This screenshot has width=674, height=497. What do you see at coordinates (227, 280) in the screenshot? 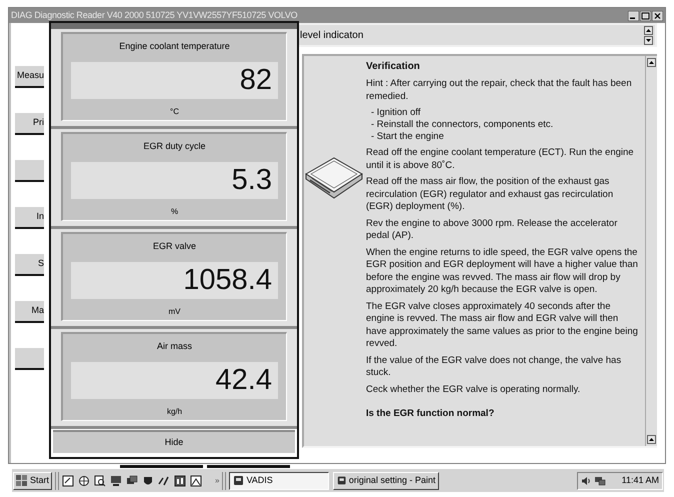
I see `gauge-value: 1058.4` at bounding box center [227, 280].